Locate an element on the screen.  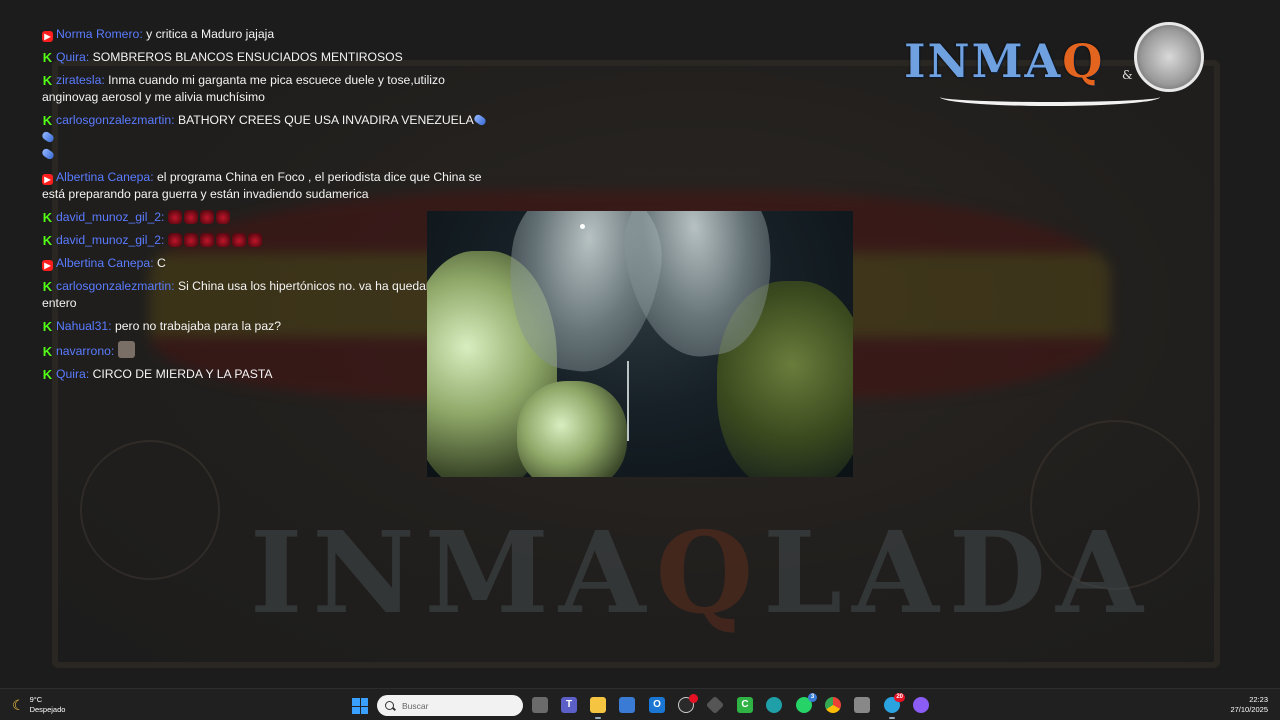
chat-text: SOMBREROS BLANCOS ENSUCIADOS MENTIROSOS is located at coordinates (247, 57).